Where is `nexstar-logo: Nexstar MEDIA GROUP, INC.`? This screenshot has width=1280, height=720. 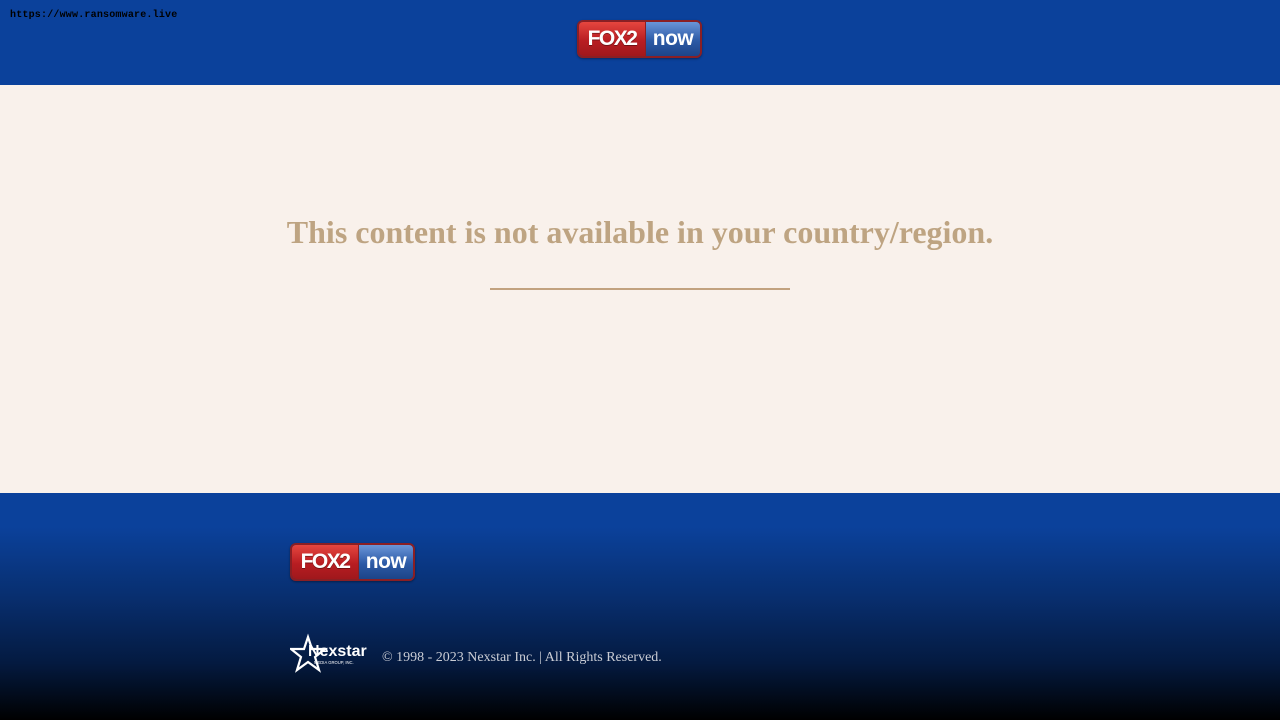 nexstar-logo: Nexstar MEDIA GROUP, INC. is located at coordinates (328, 653).